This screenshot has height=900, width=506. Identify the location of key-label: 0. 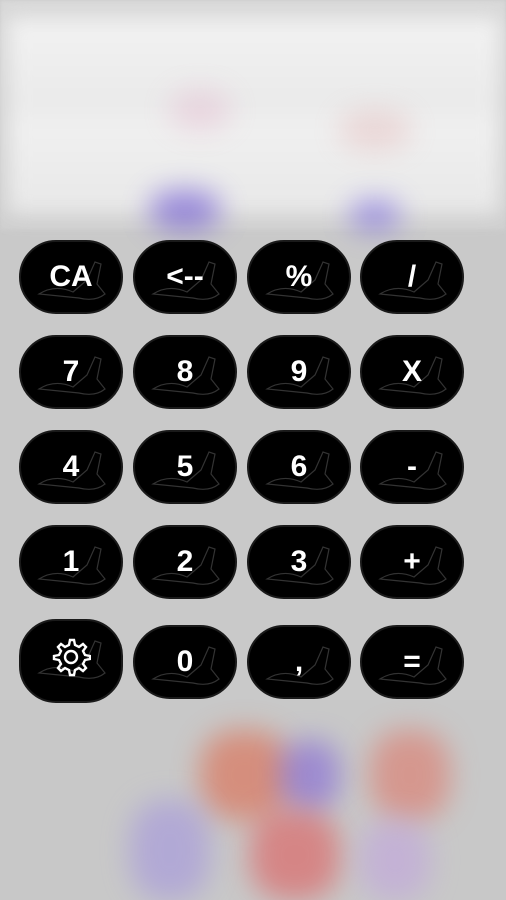
(185, 661).